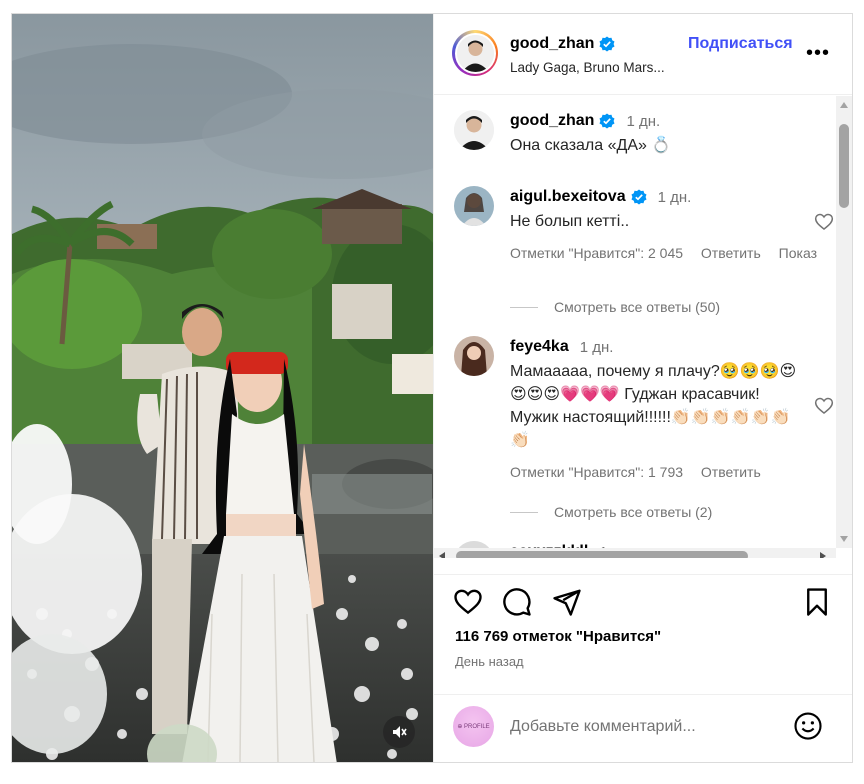  Describe the element at coordinates (596, 253) in the screenshot. I see `comment-likes-count: Отметки "Нравится": 2 045` at that location.